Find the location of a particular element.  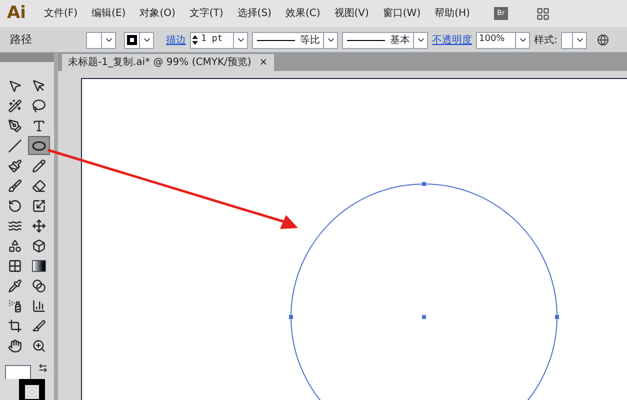

fill-swatch is located at coordinates (101, 40).